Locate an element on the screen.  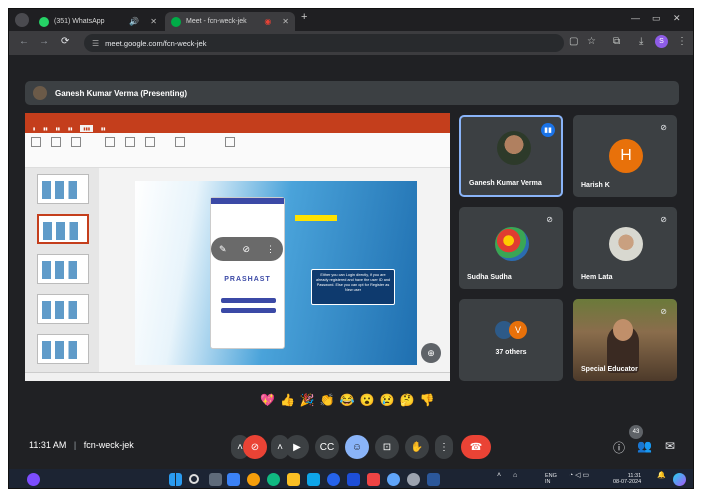
pin-icon: ✎ is located at coordinates (223, 249).